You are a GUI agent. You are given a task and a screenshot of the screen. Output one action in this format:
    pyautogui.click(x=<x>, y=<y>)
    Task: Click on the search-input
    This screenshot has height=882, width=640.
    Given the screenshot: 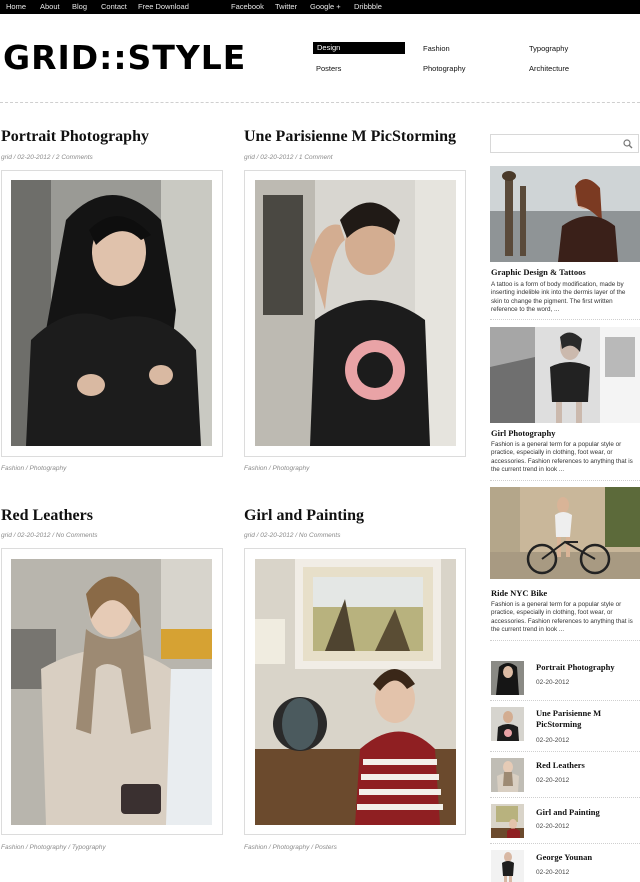 What is the action you would take?
    pyautogui.click(x=555, y=143)
    